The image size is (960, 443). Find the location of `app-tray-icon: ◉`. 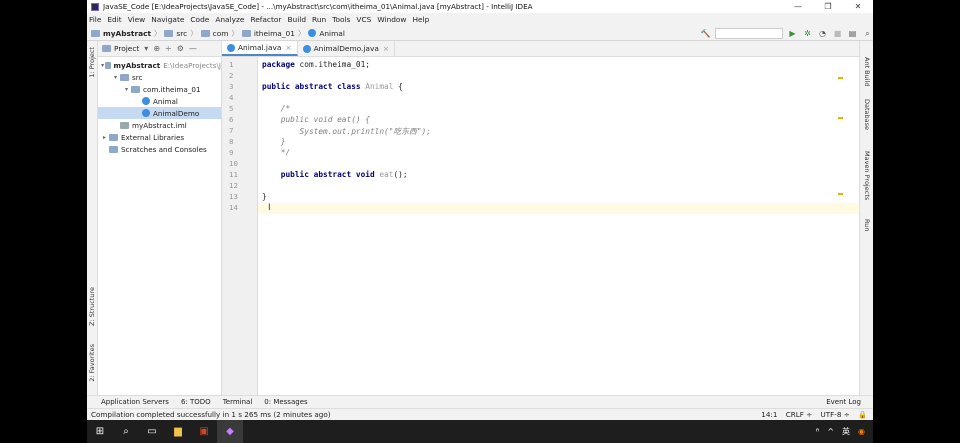

app-tray-icon: ◉ is located at coordinates (861, 431).